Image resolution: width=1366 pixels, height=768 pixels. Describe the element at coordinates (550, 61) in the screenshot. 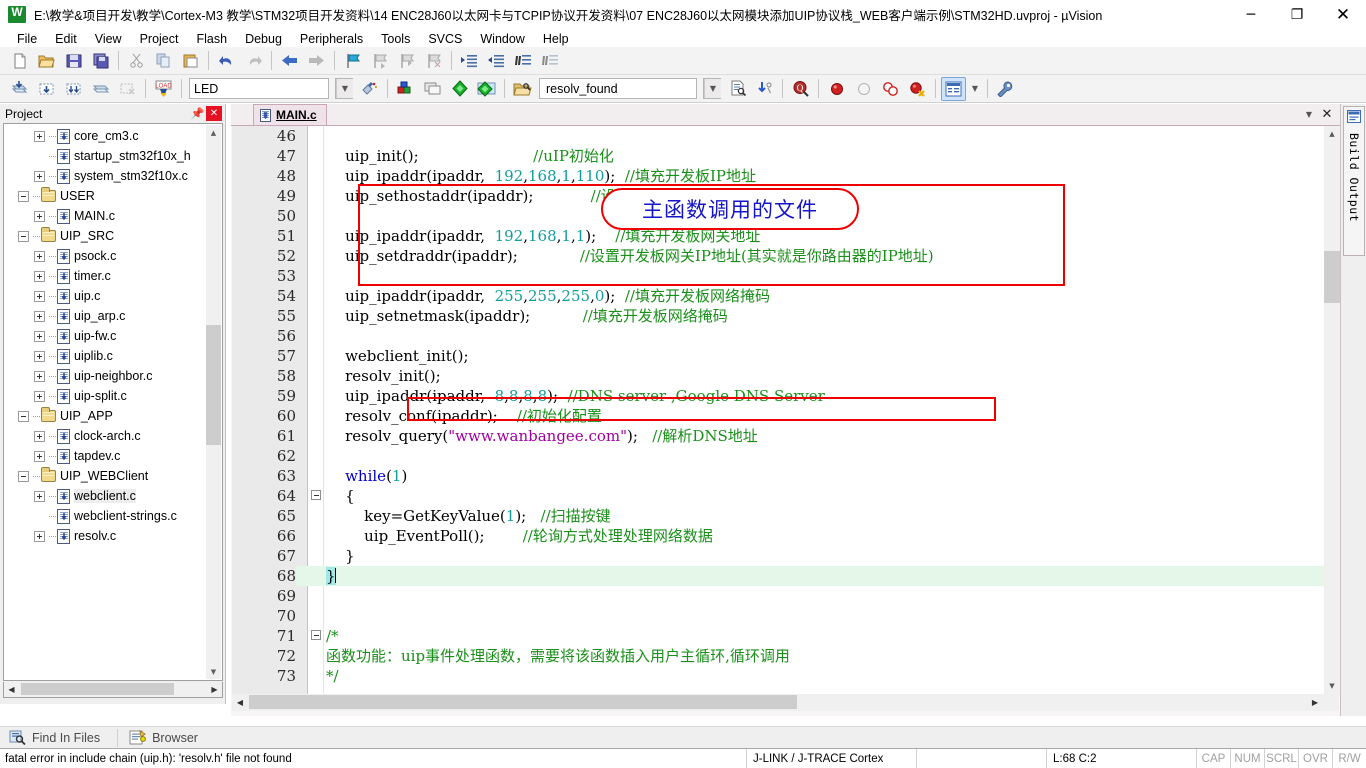

I see `uncomment-button` at that location.